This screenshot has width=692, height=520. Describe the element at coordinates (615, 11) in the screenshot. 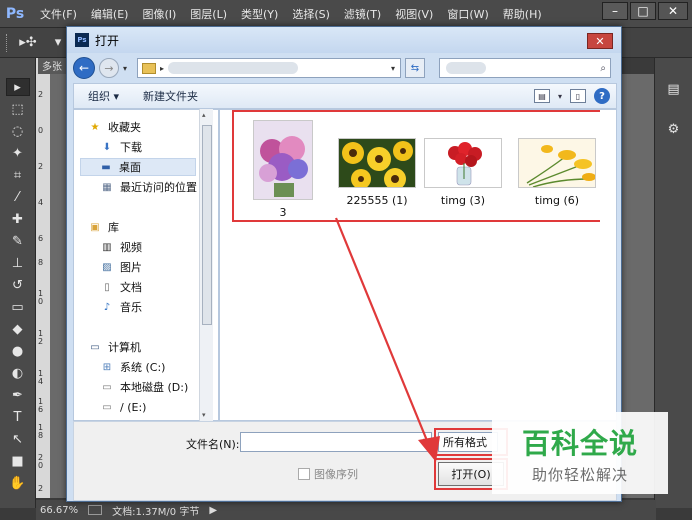

I see `minimize-icon: –` at that location.